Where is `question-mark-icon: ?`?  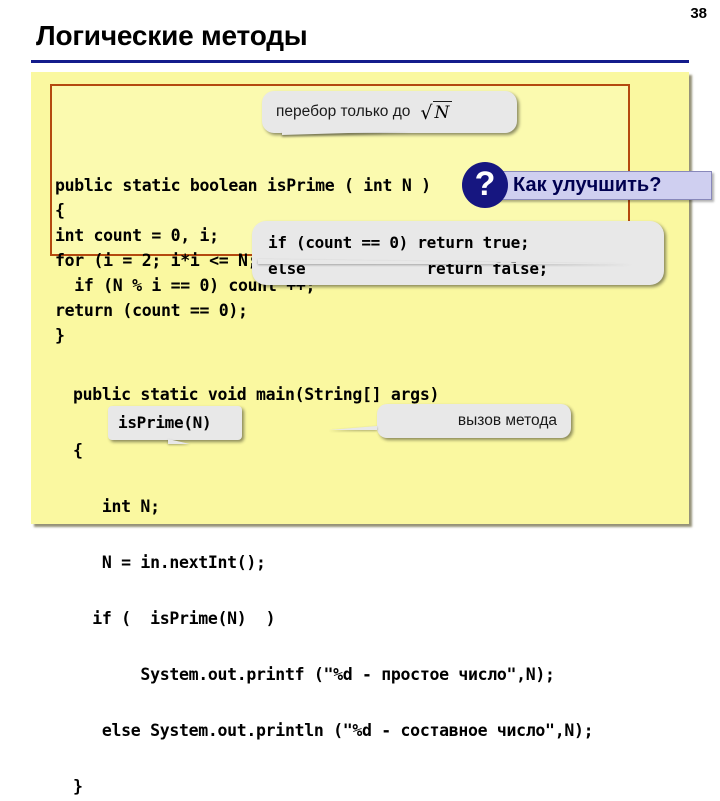
question-mark-icon: ? is located at coordinates (485, 185).